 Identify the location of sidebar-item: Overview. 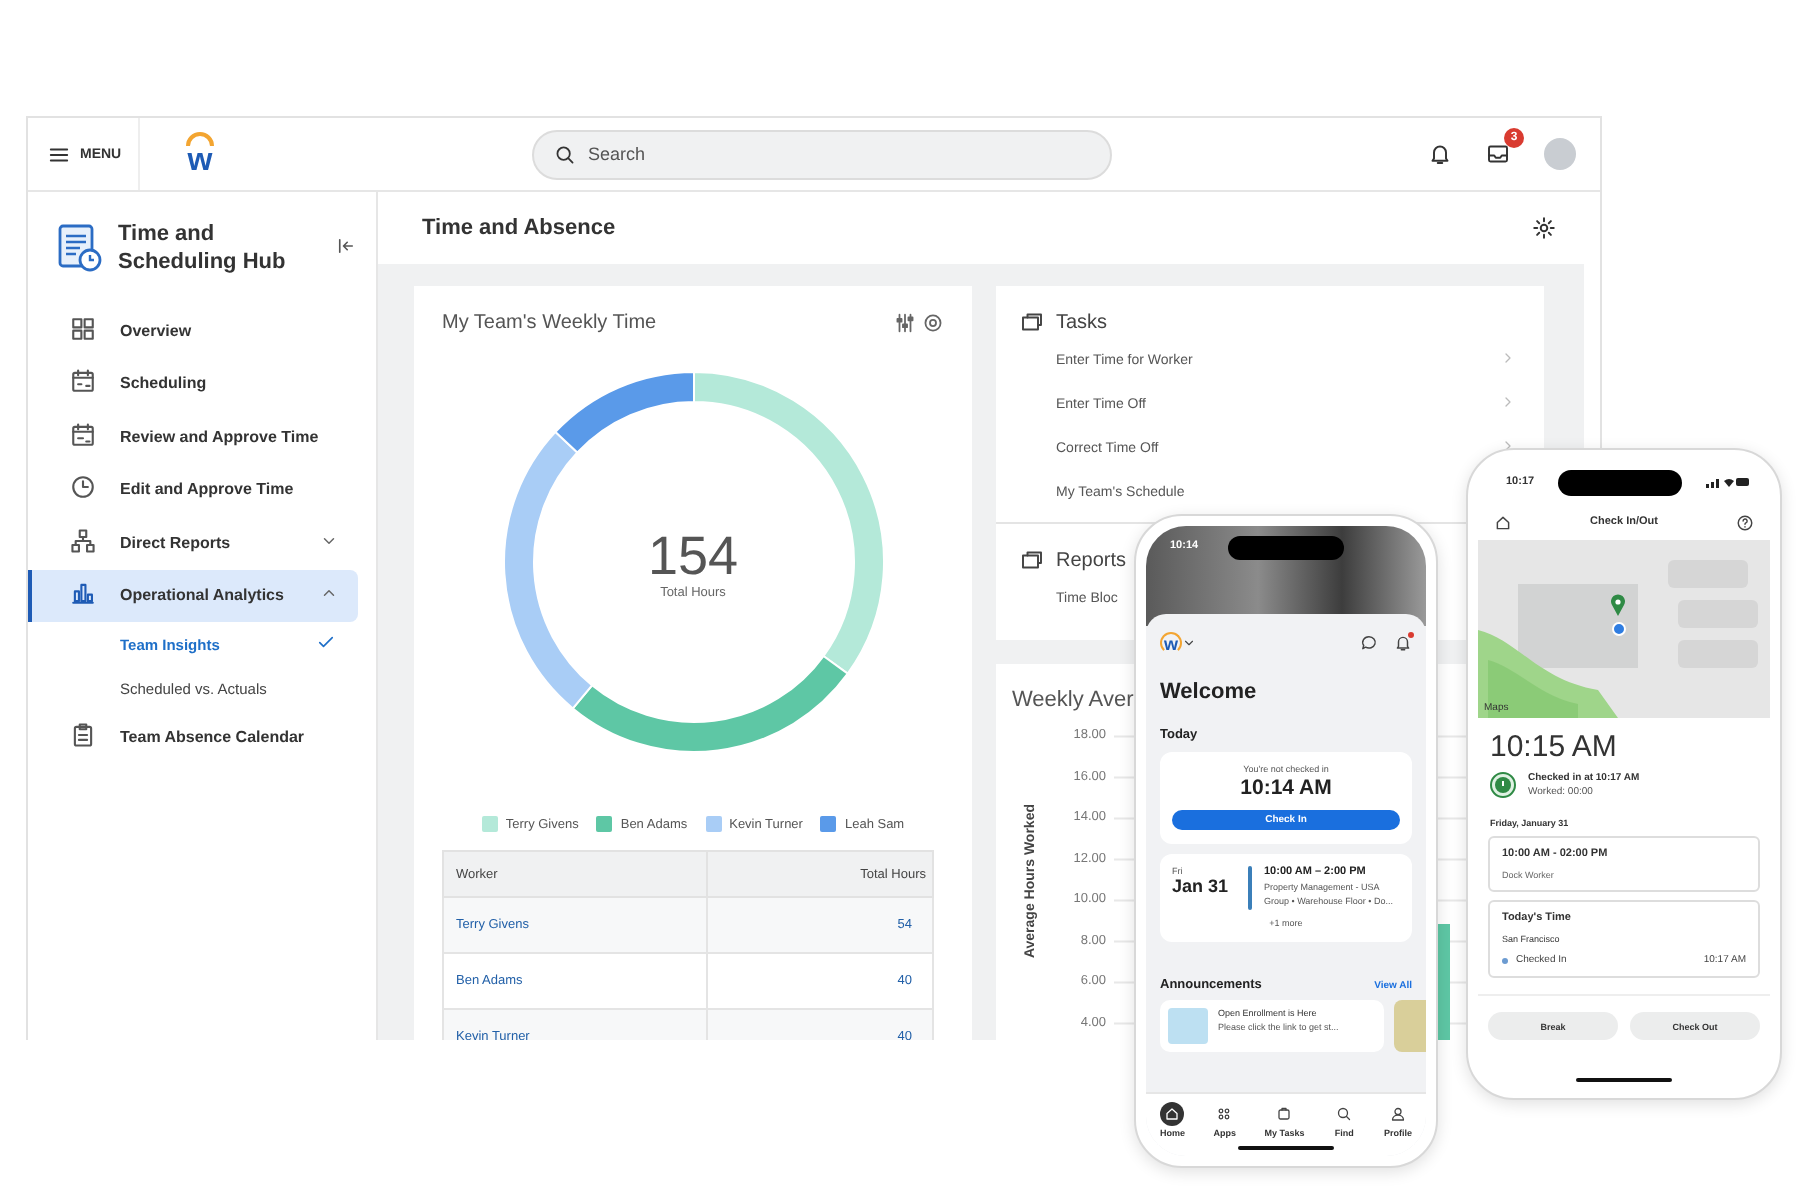
(193, 330).